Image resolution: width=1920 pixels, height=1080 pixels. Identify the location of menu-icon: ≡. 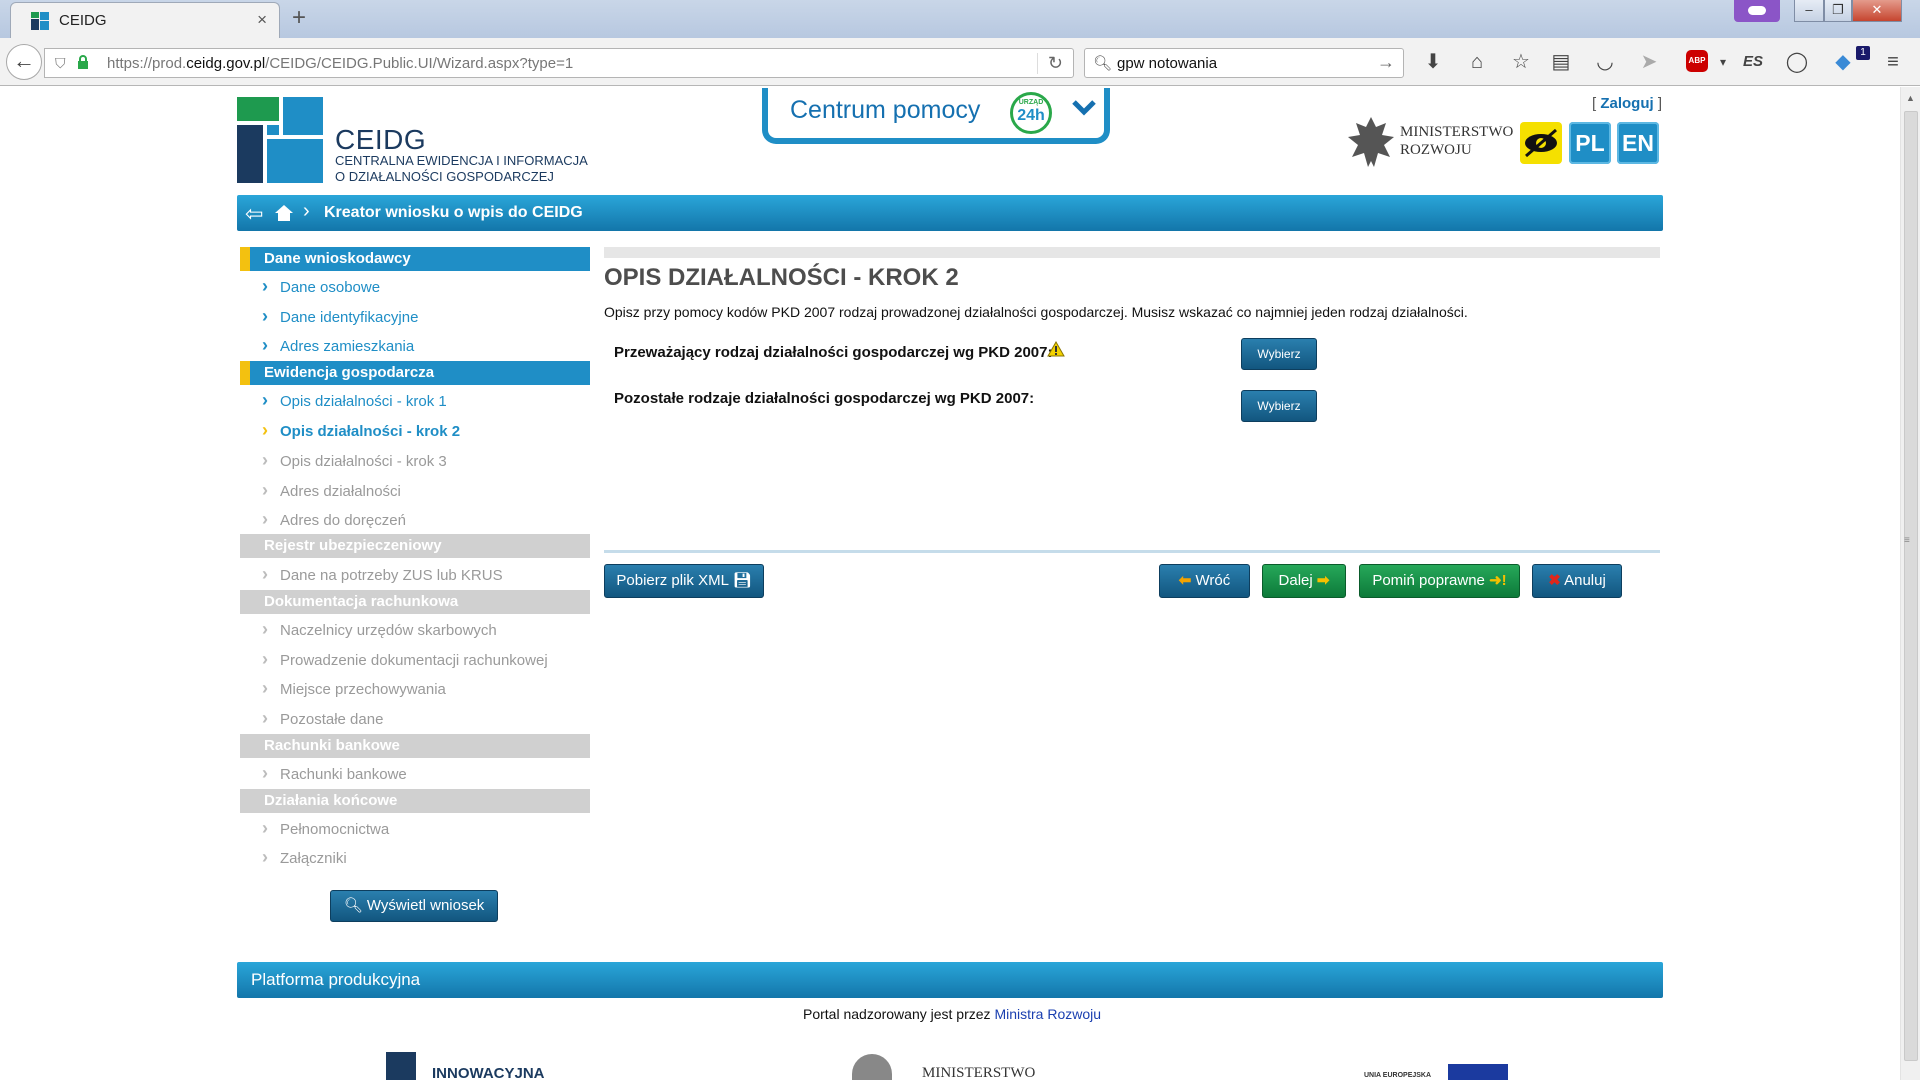
(1893, 63).